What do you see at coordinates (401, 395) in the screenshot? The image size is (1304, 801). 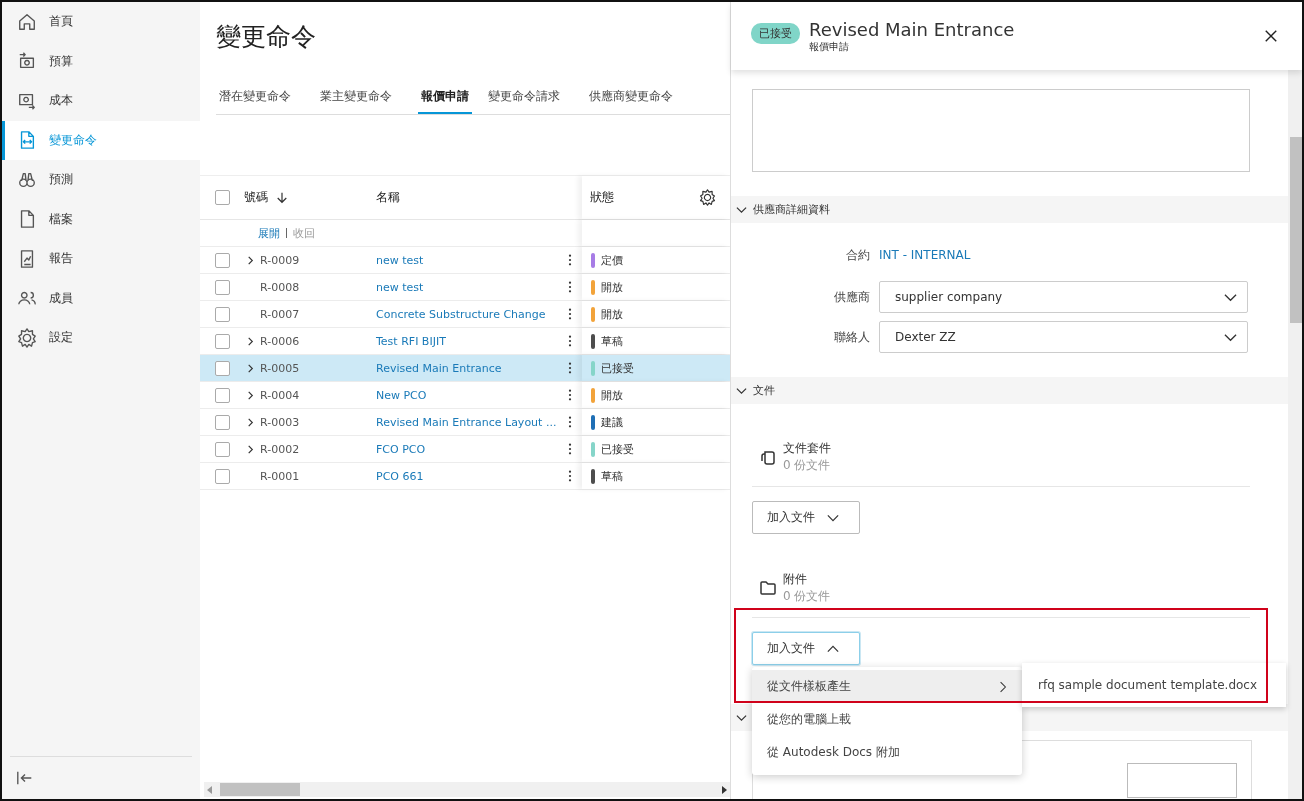 I see `record-link: New PCO` at bounding box center [401, 395].